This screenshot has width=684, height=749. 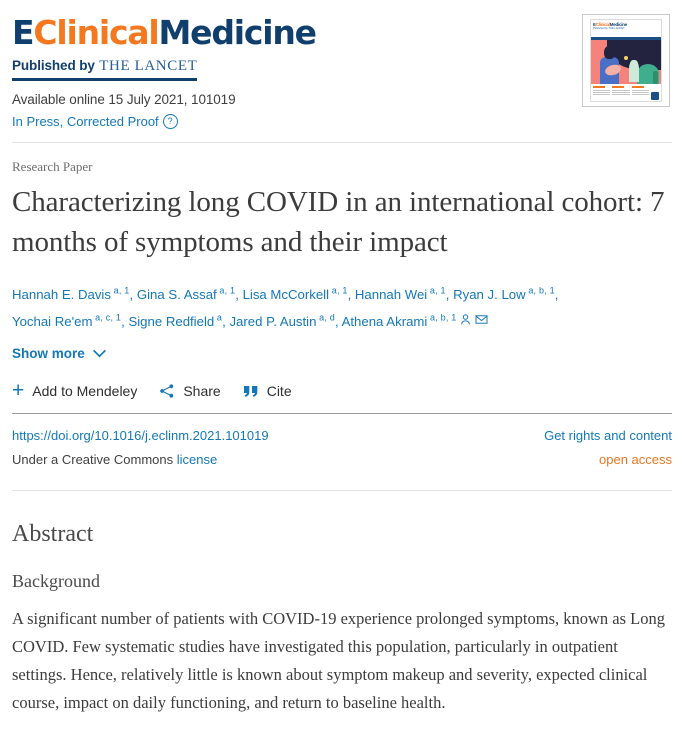 What do you see at coordinates (279, 391) in the screenshot?
I see `cite-label: Cite` at bounding box center [279, 391].